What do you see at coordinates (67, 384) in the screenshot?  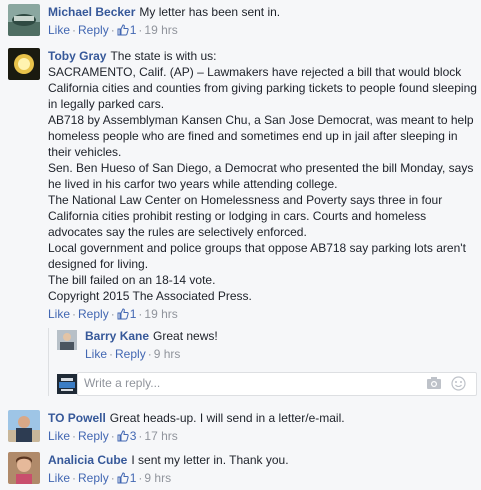 I see `current-user-avatar` at bounding box center [67, 384].